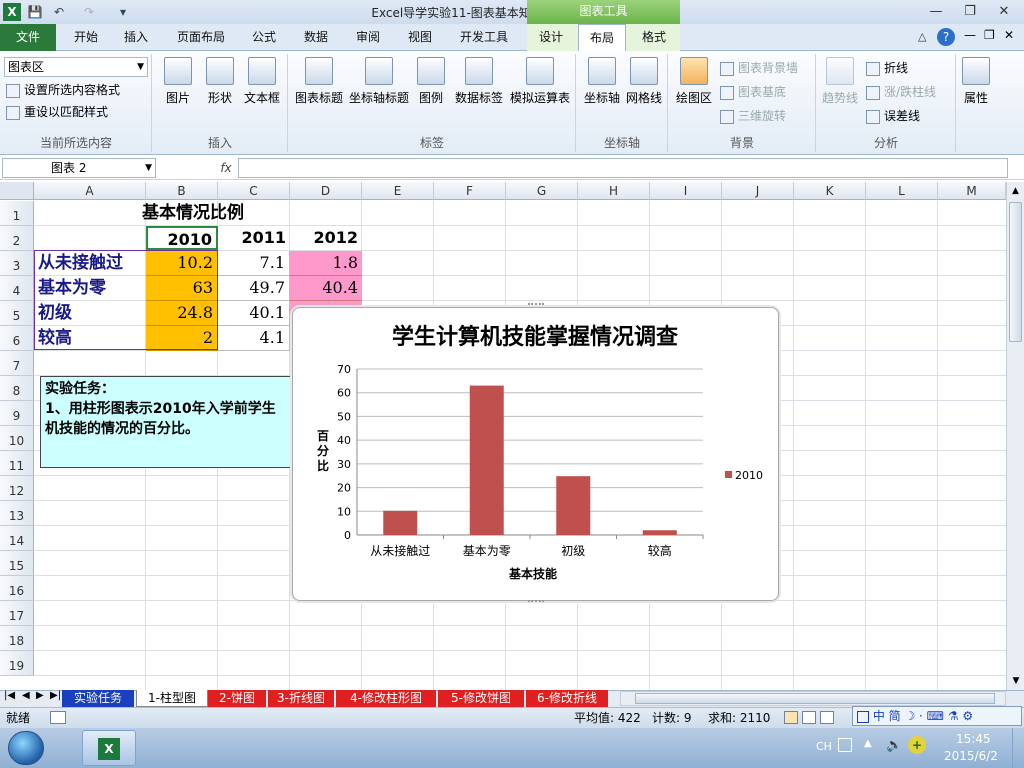  Describe the element at coordinates (182, 288) in the screenshot. I see `value-2010: 63` at that location.